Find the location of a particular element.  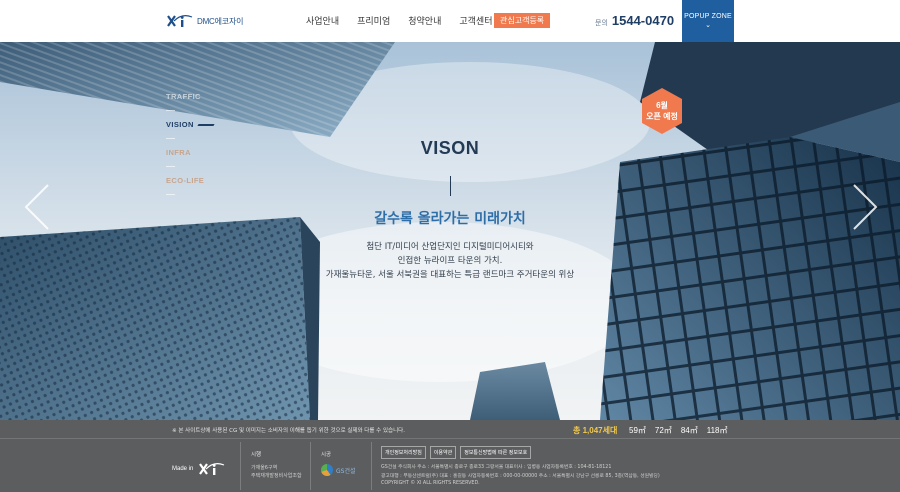

popup-zone-button: POPUP ZONE ⌄ is located at coordinates (708, 21).